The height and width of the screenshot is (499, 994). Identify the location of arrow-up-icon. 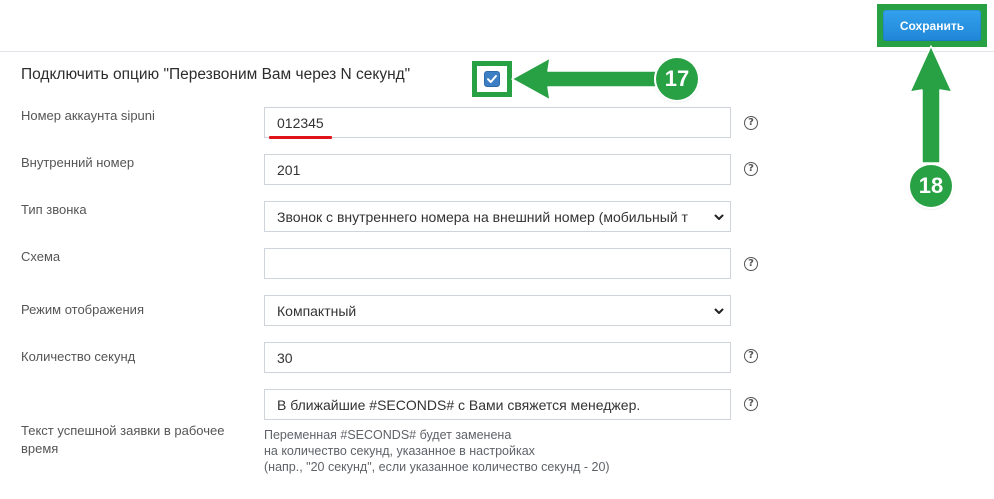
(931, 104).